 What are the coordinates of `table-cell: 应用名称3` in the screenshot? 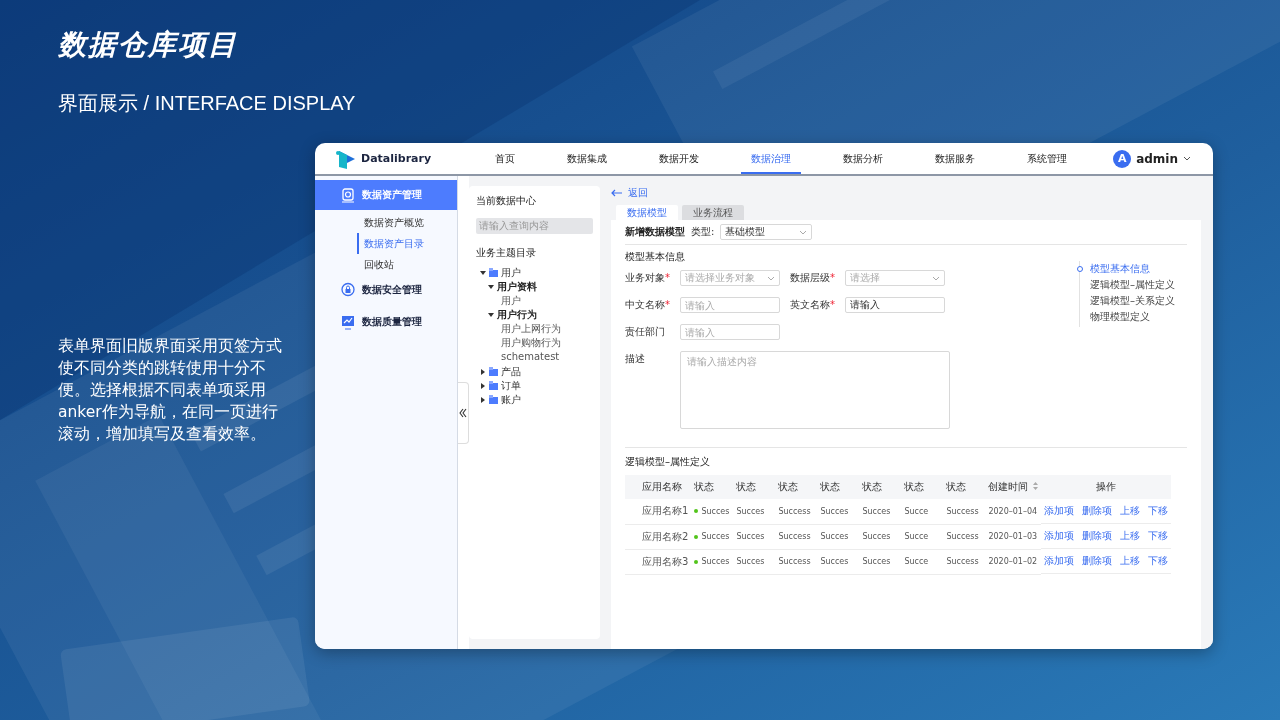 It's located at (665, 561).